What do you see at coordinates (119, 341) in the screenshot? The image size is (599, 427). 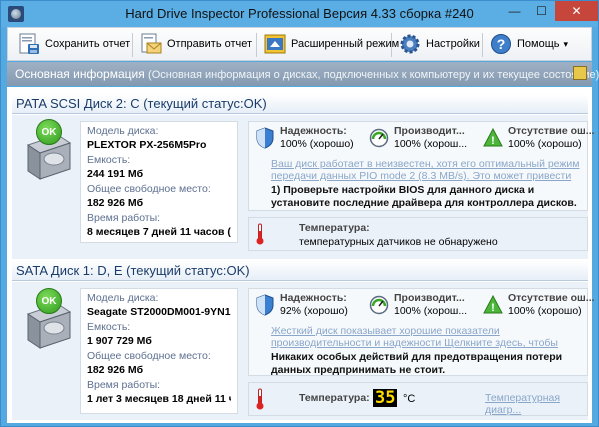 I see `capacity-value: 1 907 729 Мб` at bounding box center [119, 341].